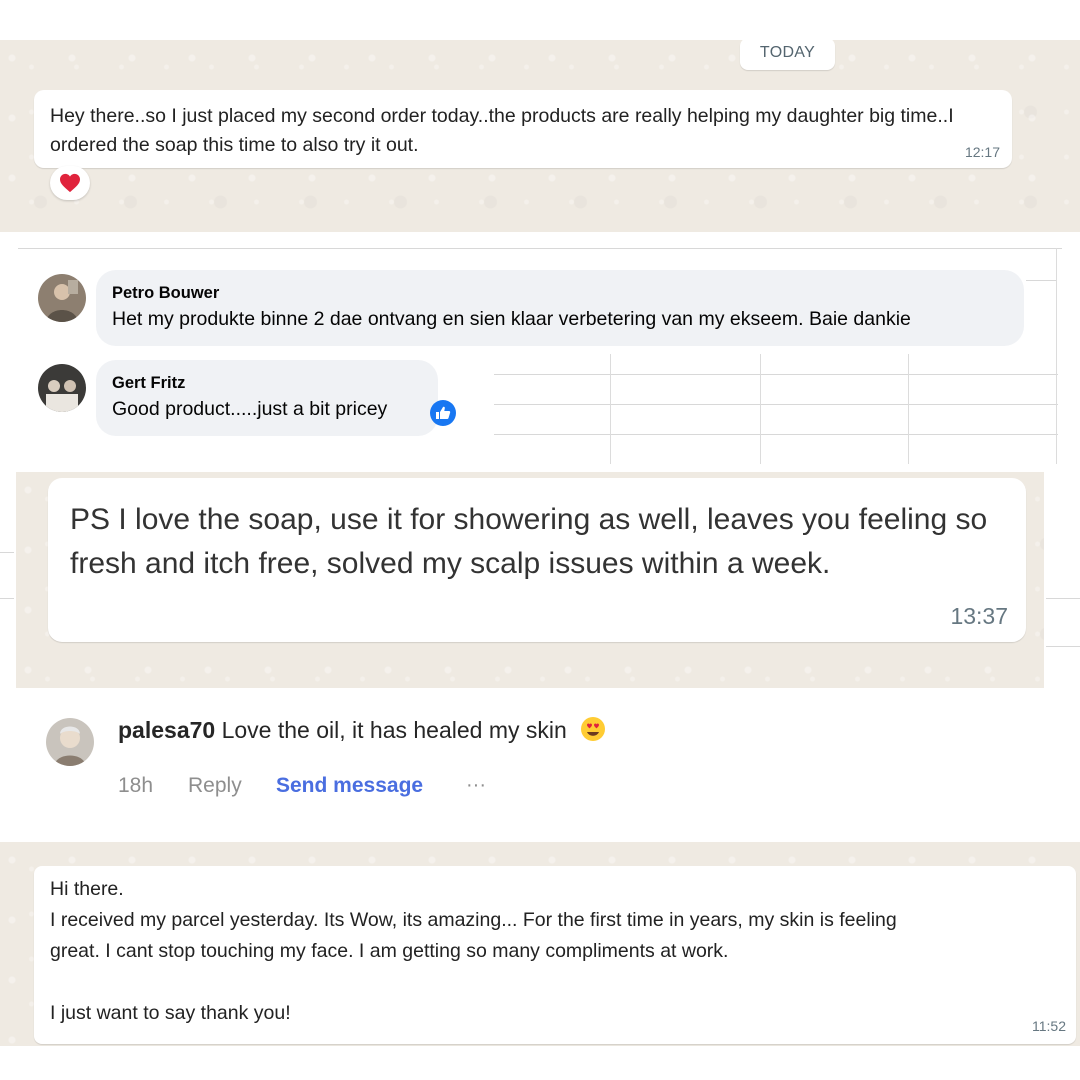 The width and height of the screenshot is (1080, 1080). Describe the element at coordinates (593, 732) in the screenshot. I see `heart-eyes-emoji-icon` at that location.